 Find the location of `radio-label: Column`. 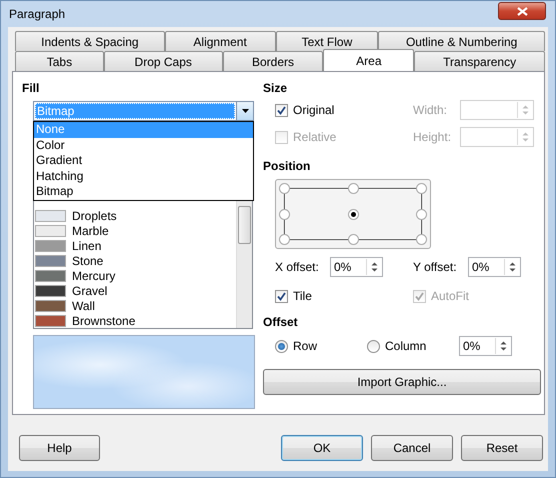

radio-label: Column is located at coordinates (405, 346).